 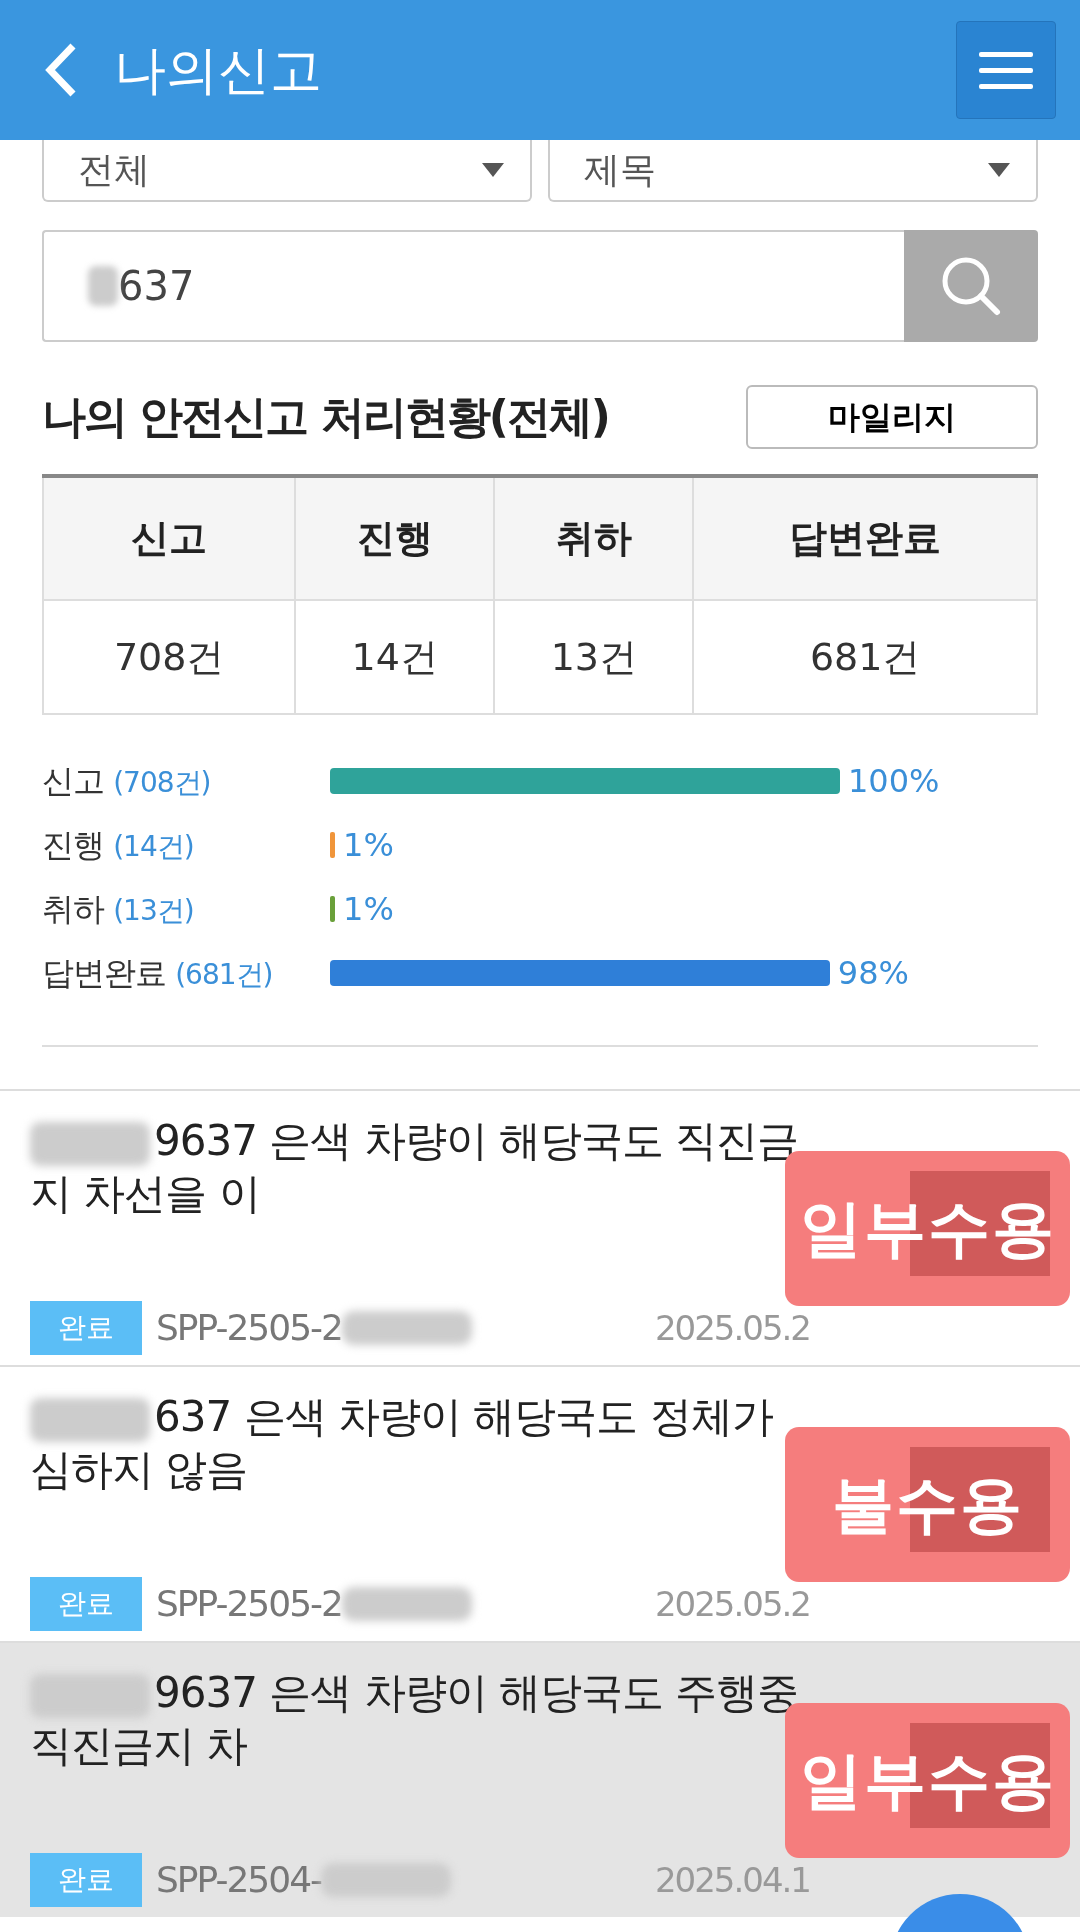 I want to click on dropdown-field: 전체, so click(x=287, y=171).